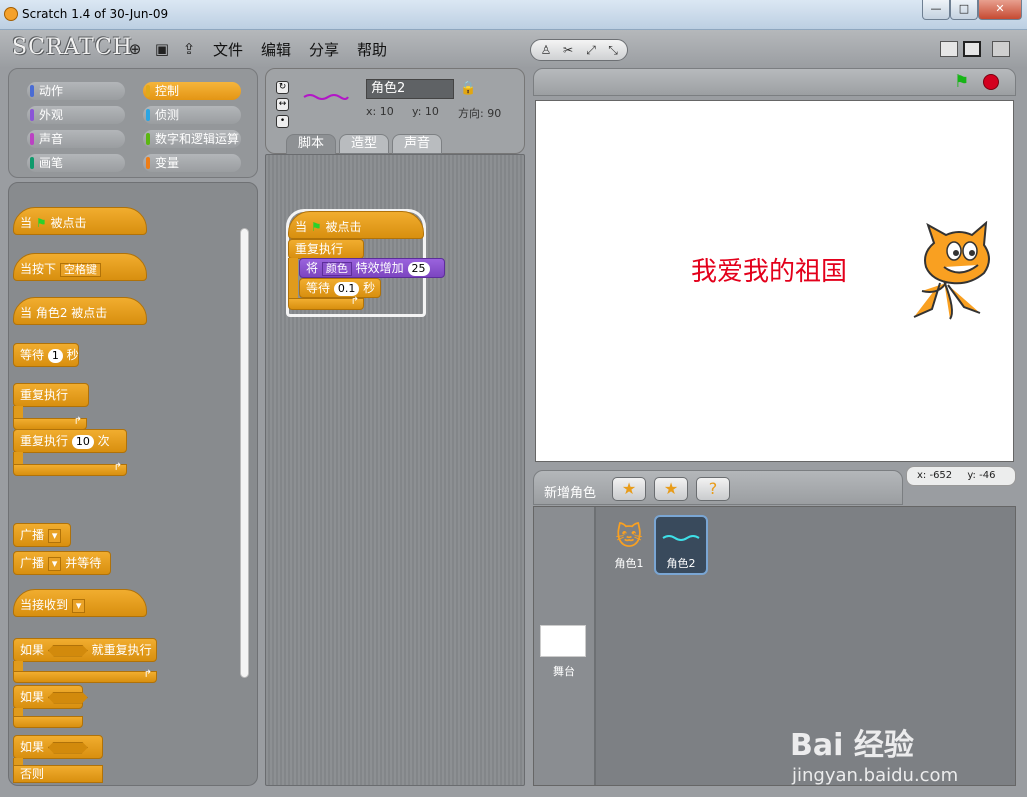 The width and height of the screenshot is (1027, 797). I want to click on category-label: 外观, so click(51, 115).